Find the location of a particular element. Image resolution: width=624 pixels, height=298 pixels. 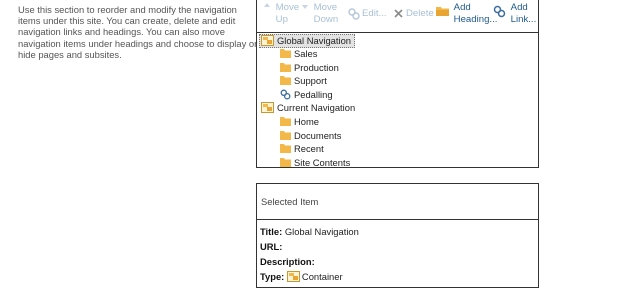

tree-node-support: Support is located at coordinates (303, 81).